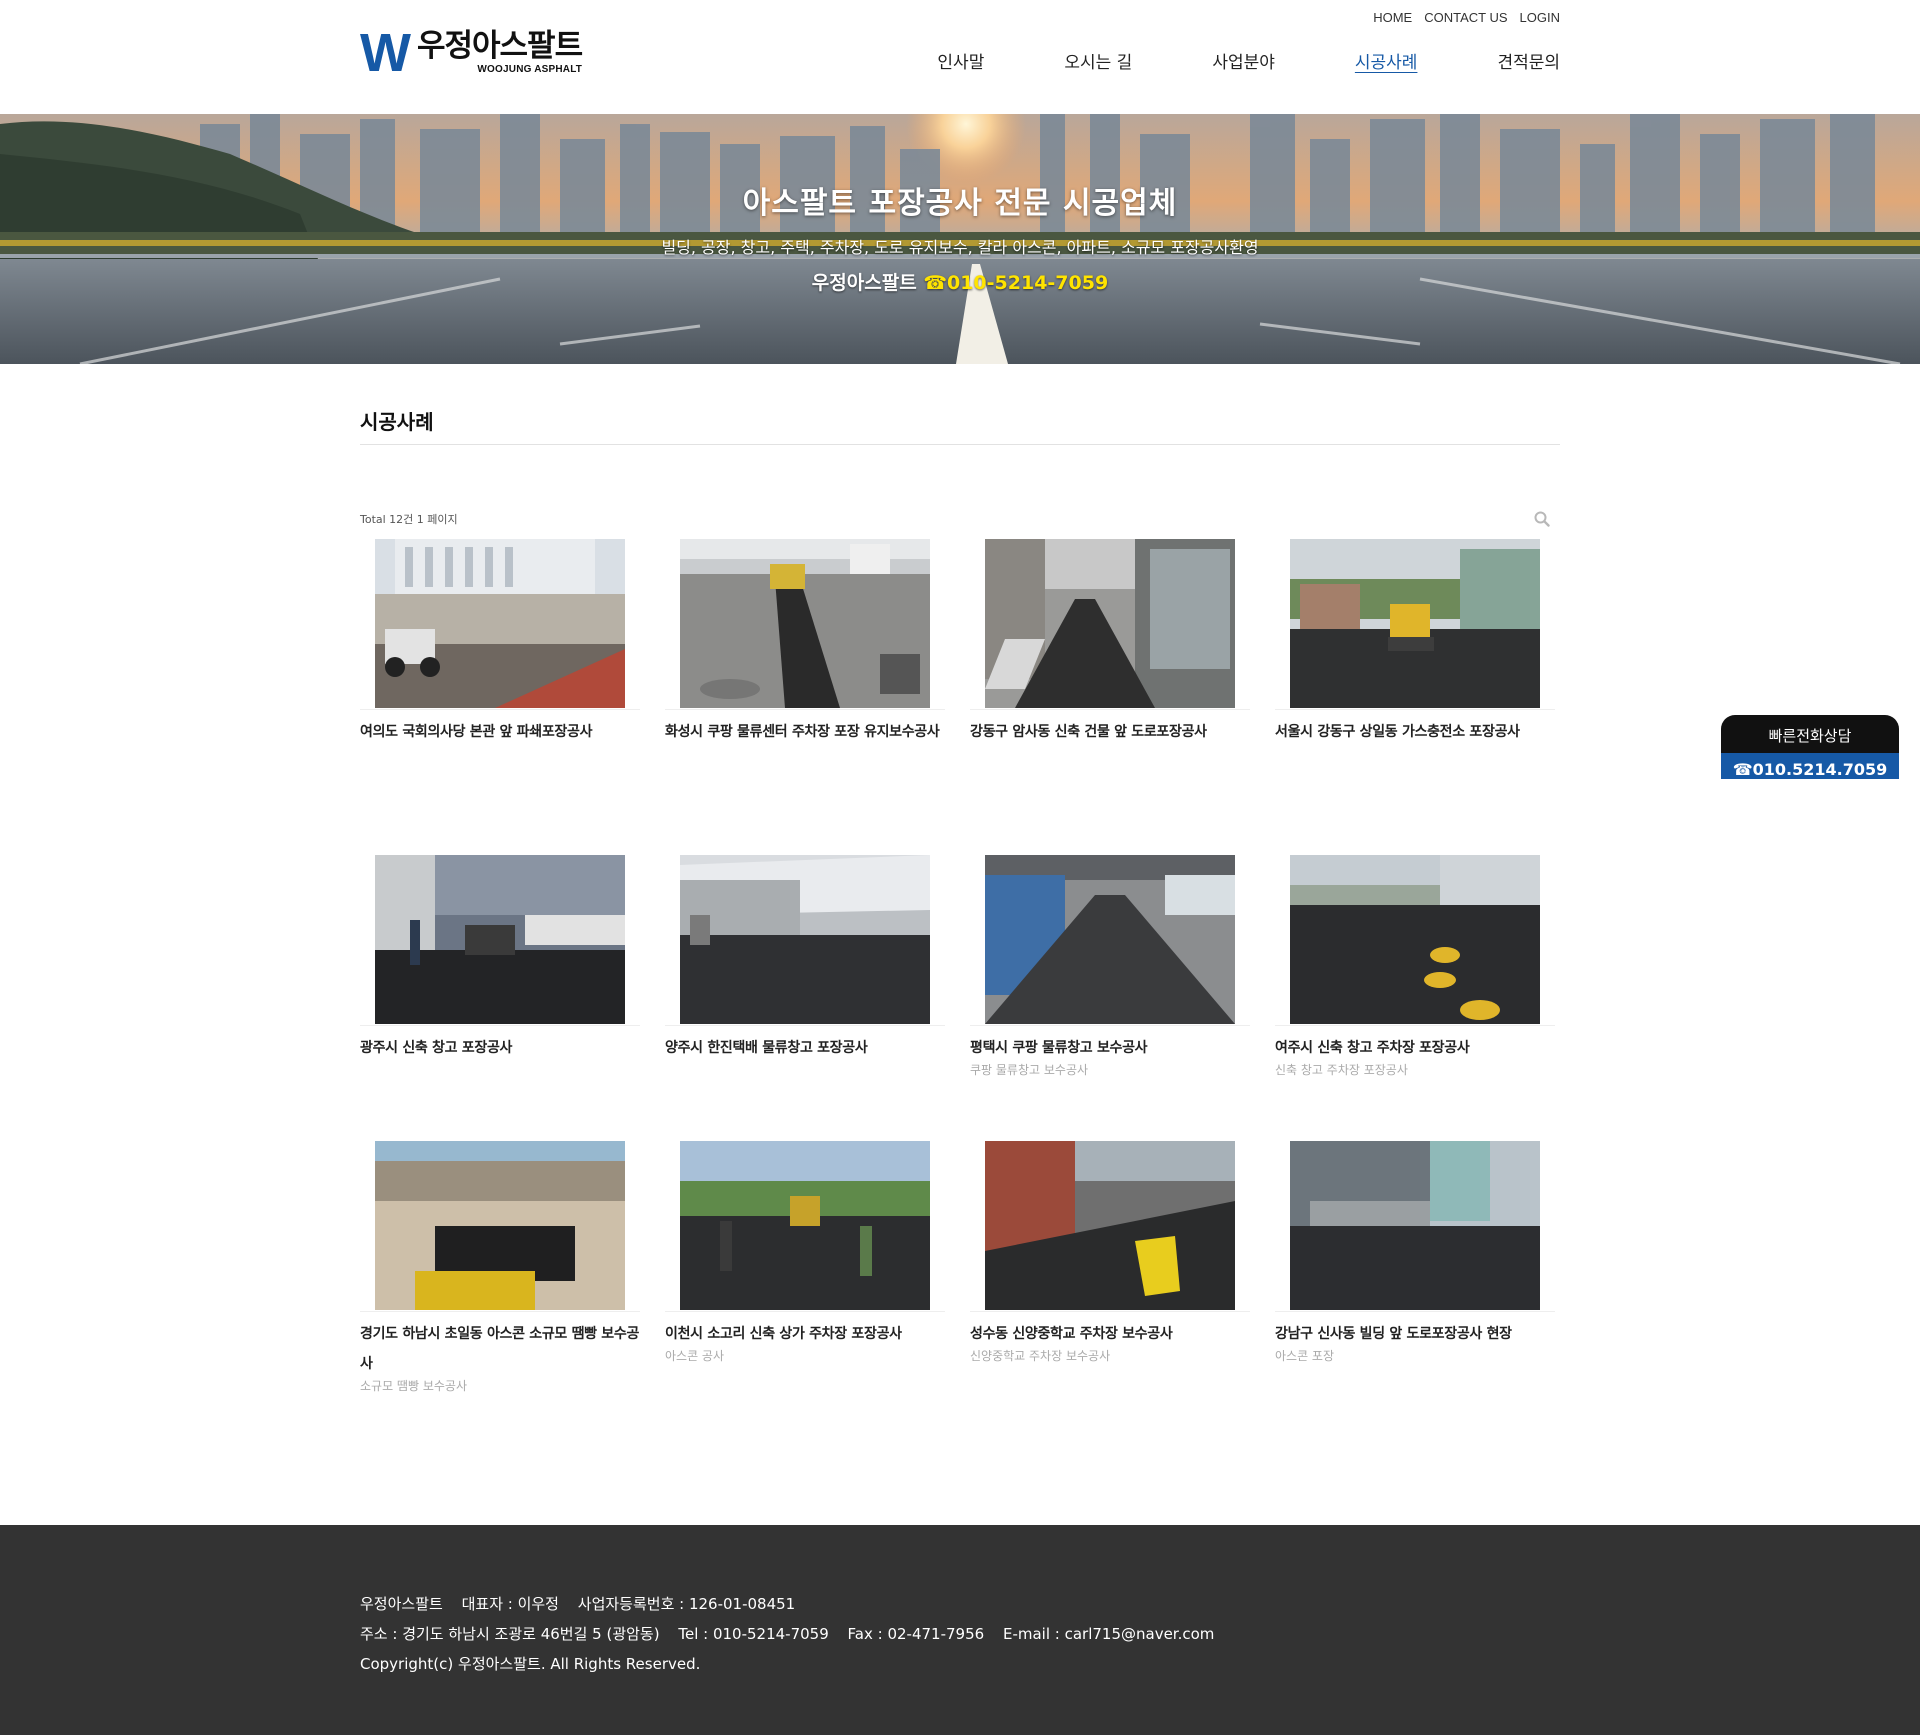 The height and width of the screenshot is (1735, 1920). I want to click on gallery-item: 여의도 국회의사당 본관 앞 파쇄포장공사, so click(500, 693).